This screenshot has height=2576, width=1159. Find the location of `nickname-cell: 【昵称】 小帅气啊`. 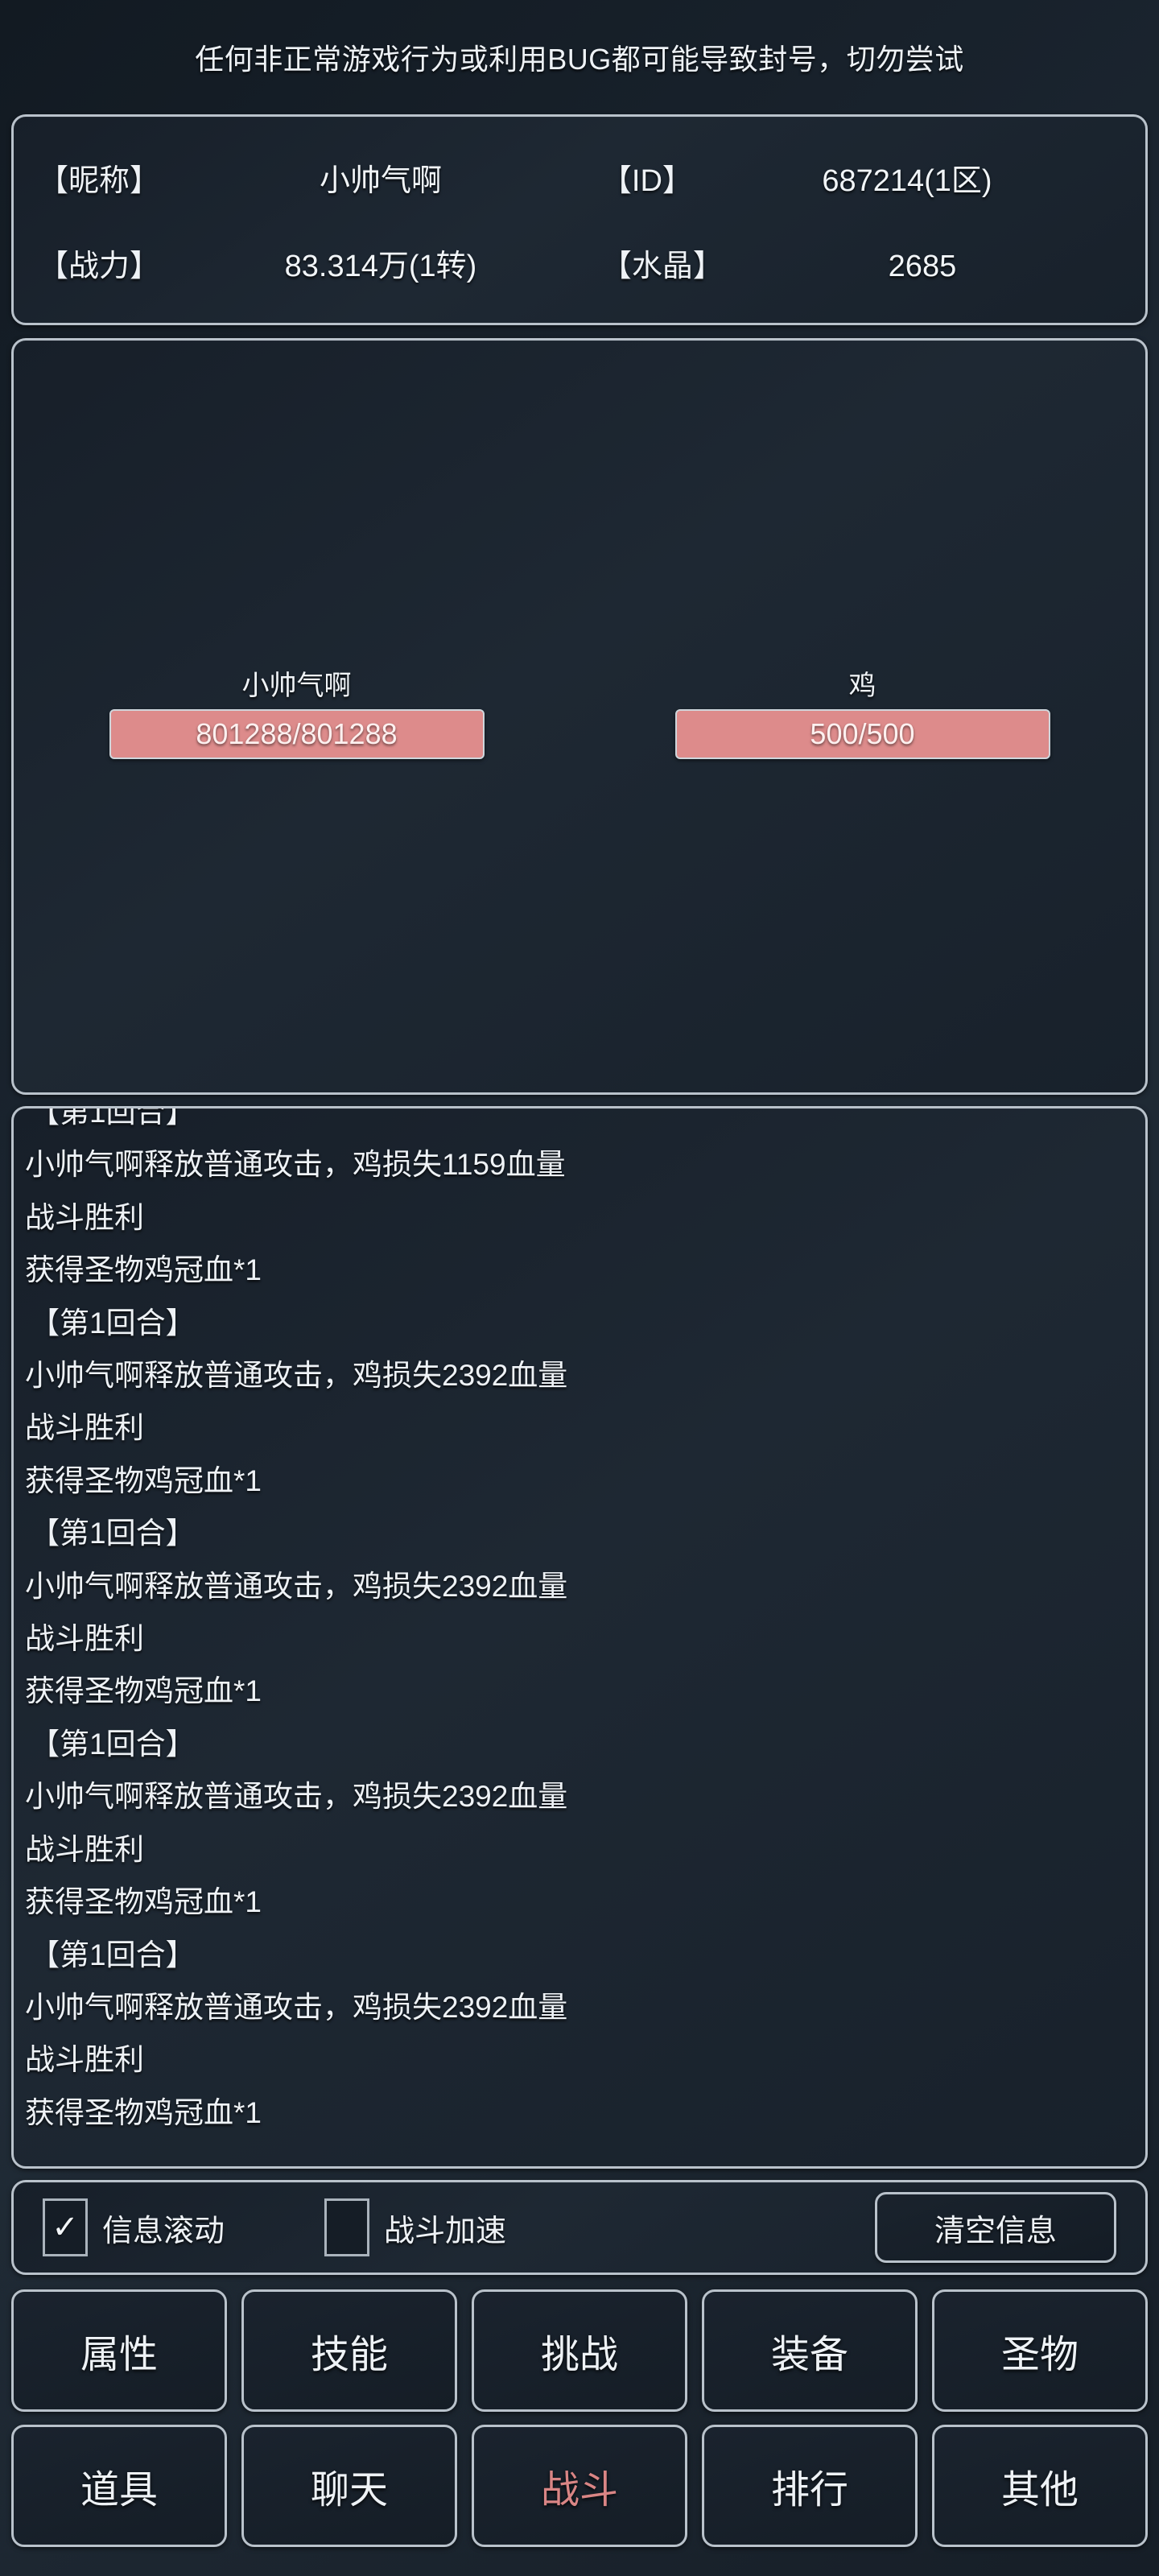

nickname-cell: 【昵称】 小帅气啊 is located at coordinates (319, 177).